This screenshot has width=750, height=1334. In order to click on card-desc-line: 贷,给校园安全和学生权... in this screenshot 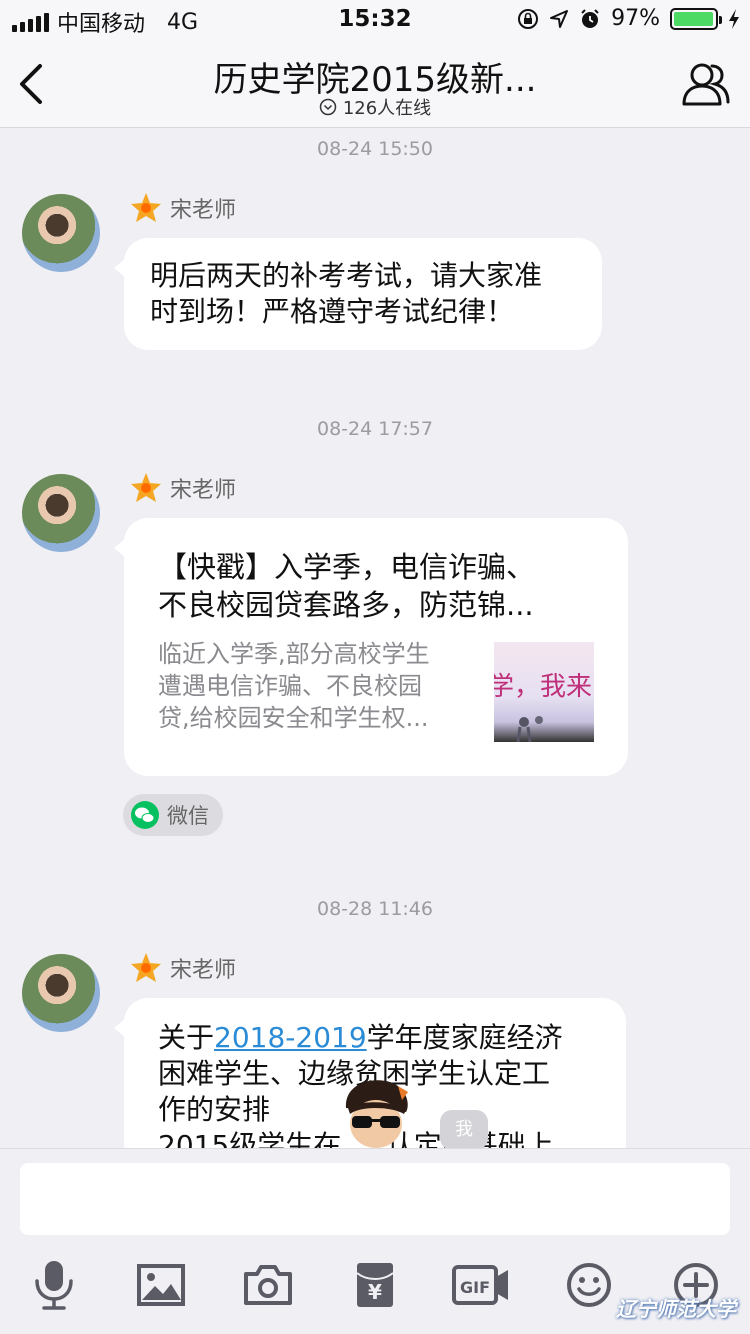, I will do `click(293, 718)`.